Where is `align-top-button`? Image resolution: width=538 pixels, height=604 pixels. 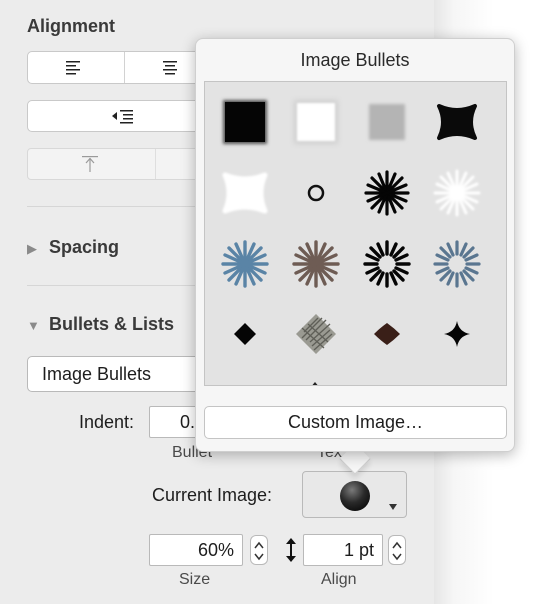
align-top-button is located at coordinates (90, 166).